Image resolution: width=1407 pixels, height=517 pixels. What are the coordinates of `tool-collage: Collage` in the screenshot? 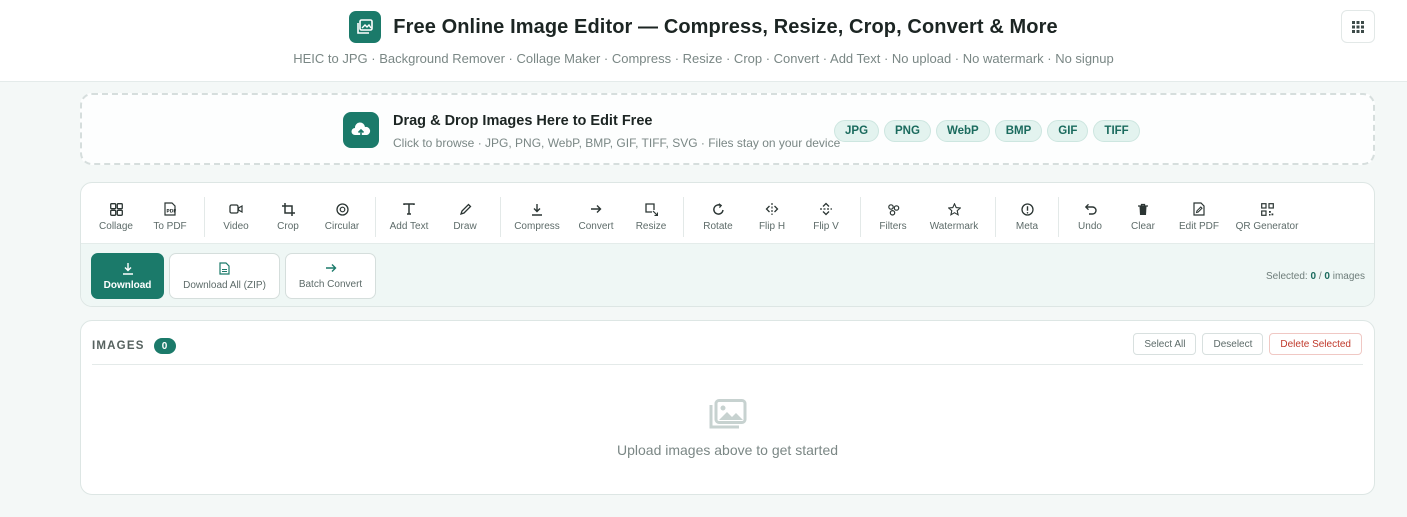 It's located at (116, 217).